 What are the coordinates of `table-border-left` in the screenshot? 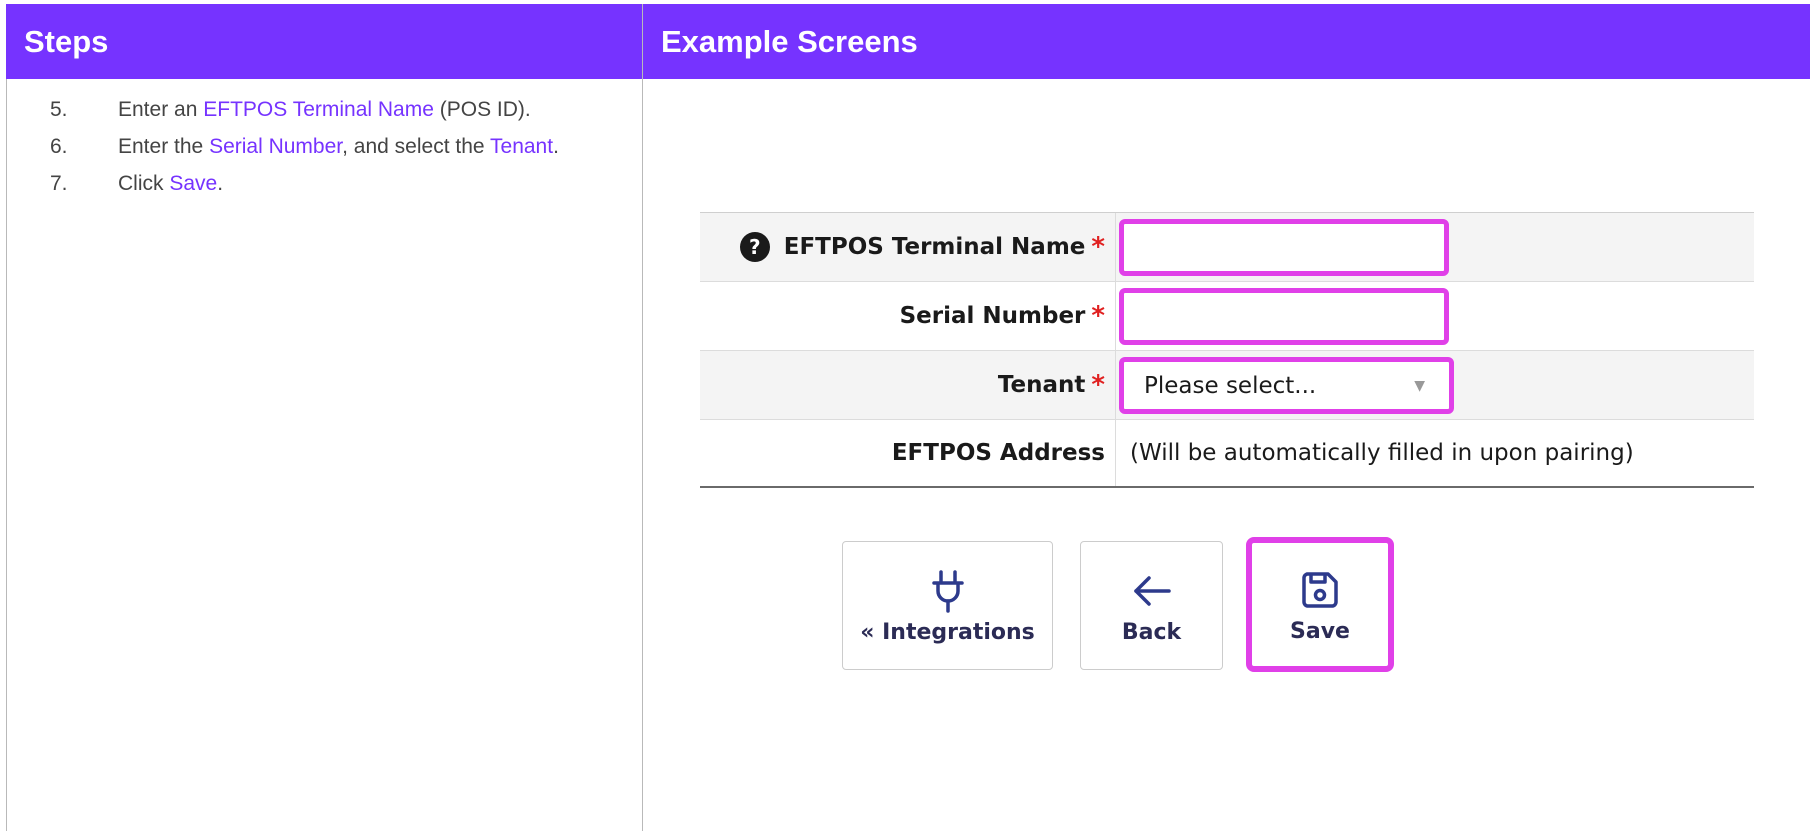 It's located at (6, 455).